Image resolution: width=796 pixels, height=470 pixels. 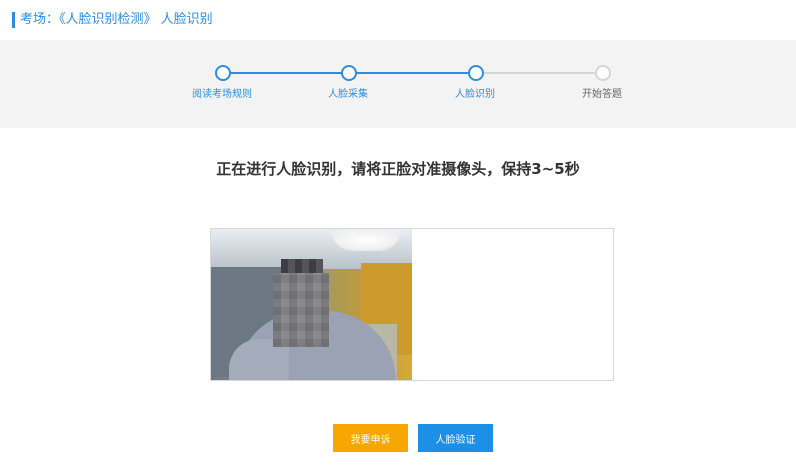 I want to click on camera-feed, so click(x=311, y=304).